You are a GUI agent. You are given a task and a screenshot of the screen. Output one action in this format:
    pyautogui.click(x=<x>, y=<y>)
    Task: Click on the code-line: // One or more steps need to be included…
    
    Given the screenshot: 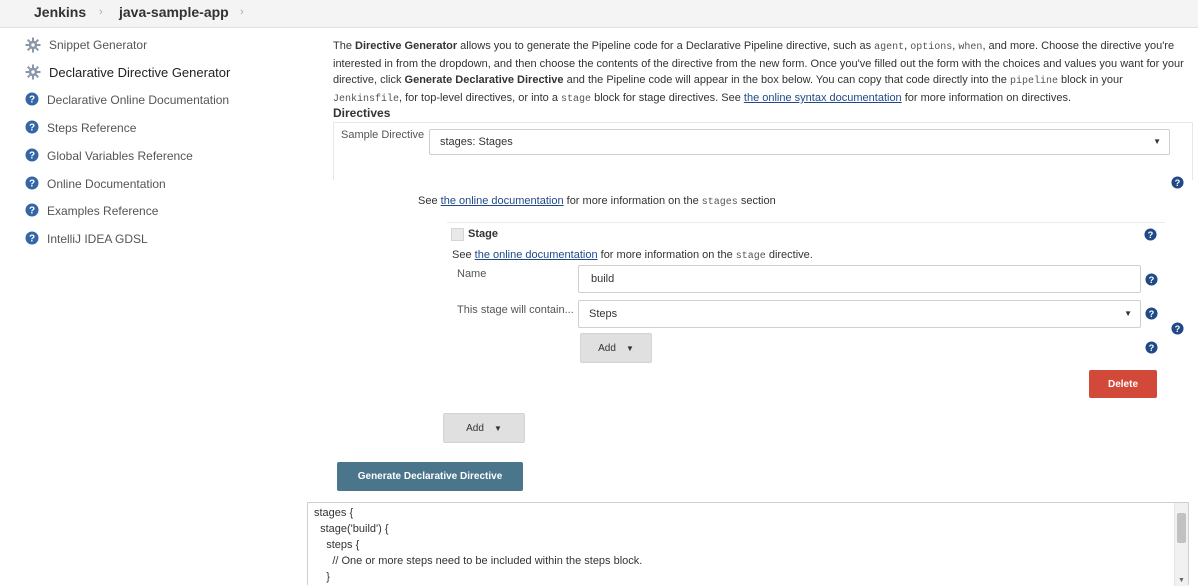 What is the action you would take?
    pyautogui.click(x=478, y=561)
    